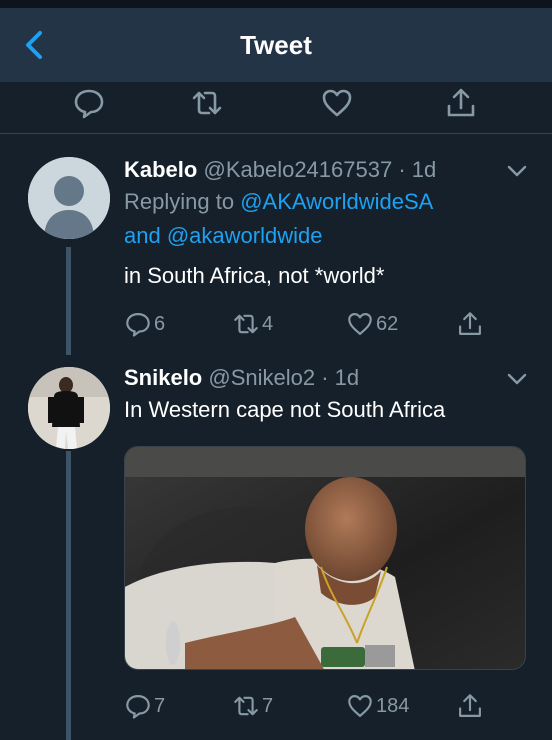  I want to click on author-line: Snikelo @Snikelo2 · 1d, so click(241, 378).